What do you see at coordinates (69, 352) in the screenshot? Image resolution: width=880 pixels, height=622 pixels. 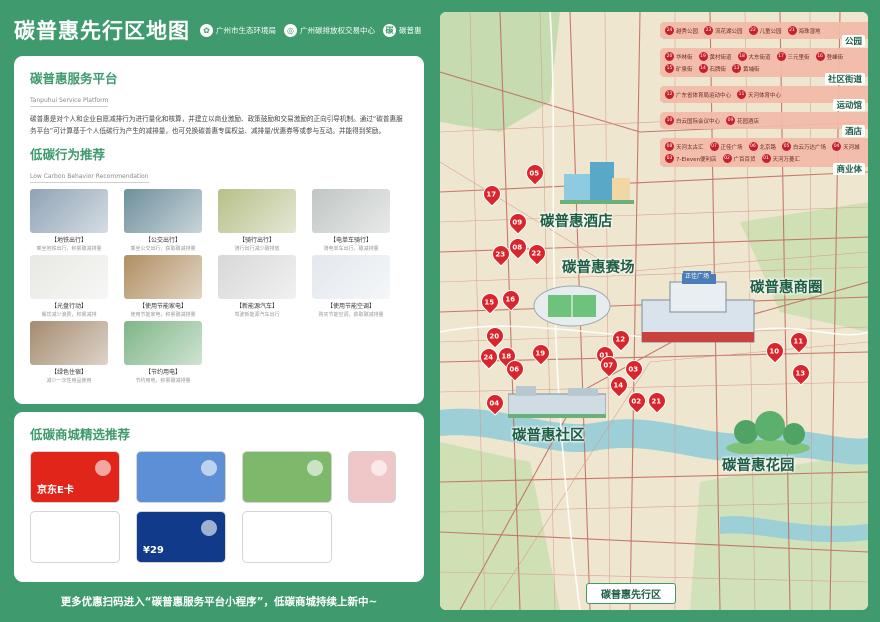 I see `behavior-item: 【绿色住宿】 减少一次性用品使用` at bounding box center [69, 352].